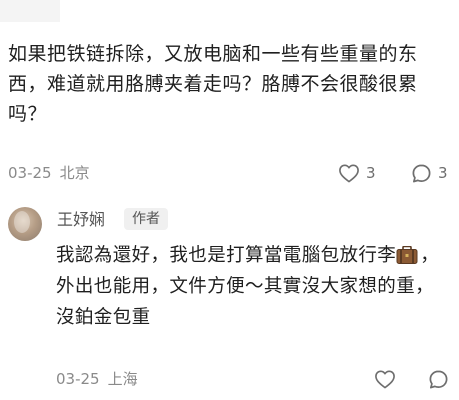 This screenshot has height=400, width=459. I want to click on reply-date: 03-25, so click(78, 379).